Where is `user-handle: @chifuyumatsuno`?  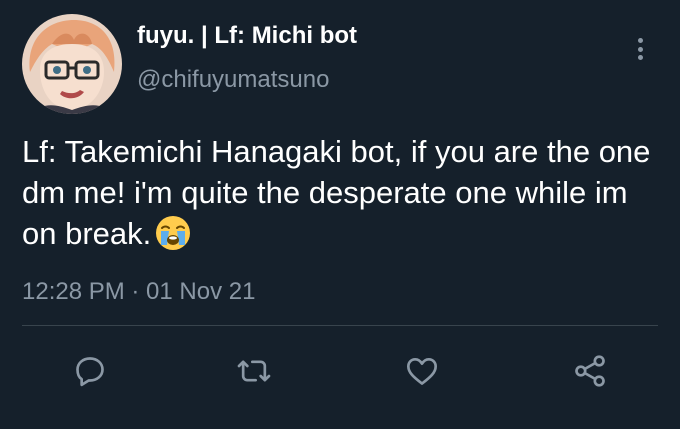
user-handle: @chifuyumatsuno is located at coordinates (233, 80).